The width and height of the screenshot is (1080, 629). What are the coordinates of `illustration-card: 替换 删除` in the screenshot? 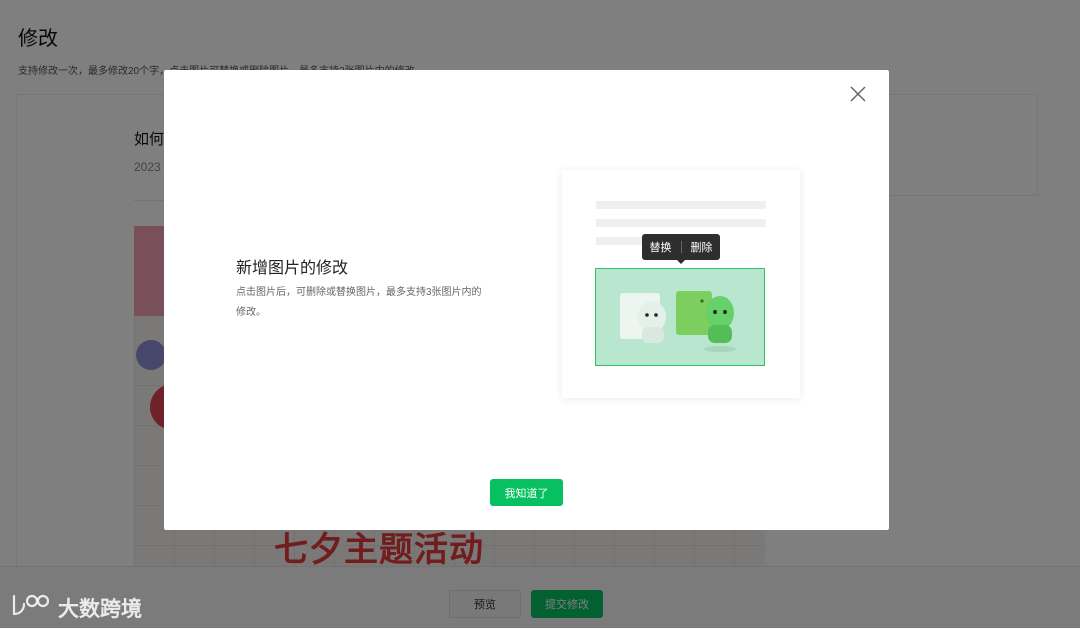 It's located at (681, 284).